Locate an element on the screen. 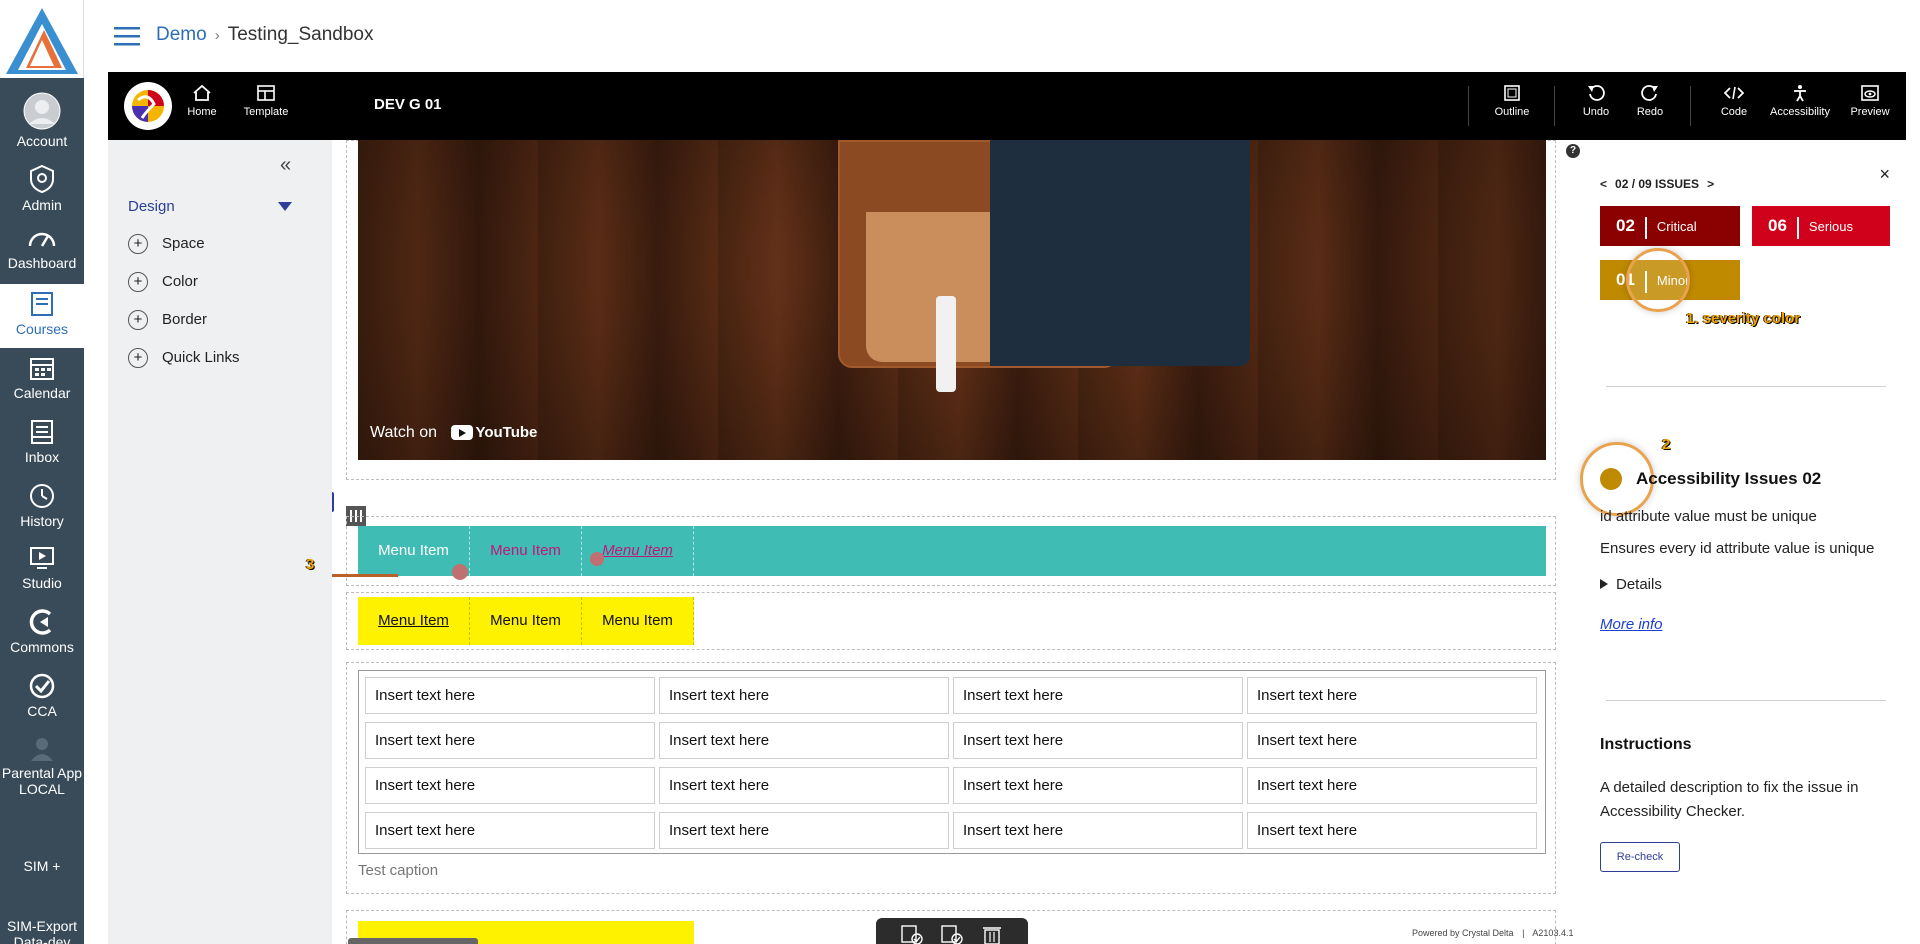 The height and width of the screenshot is (944, 1920). redo-button: Redo is located at coordinates (1650, 101).